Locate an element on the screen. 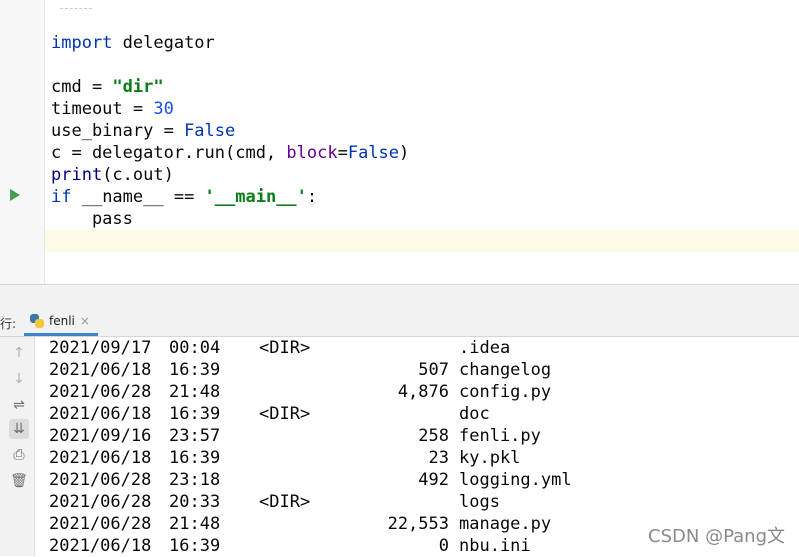 The width and height of the screenshot is (799, 557). console-time: 23:57 is located at coordinates (195, 436).